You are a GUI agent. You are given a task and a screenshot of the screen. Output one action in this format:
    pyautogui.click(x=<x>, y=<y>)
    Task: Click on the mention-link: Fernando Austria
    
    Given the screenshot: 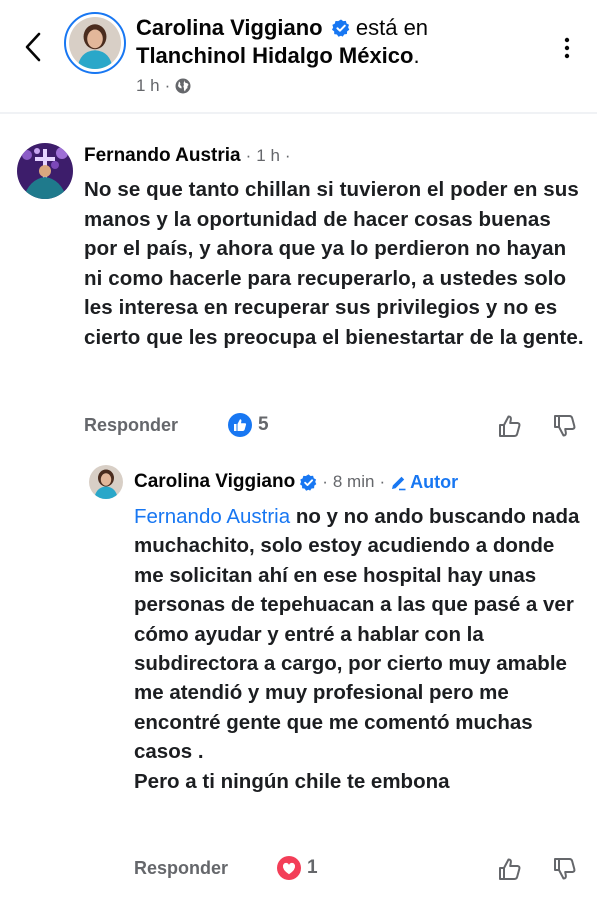 What is the action you would take?
    pyautogui.click(x=212, y=516)
    